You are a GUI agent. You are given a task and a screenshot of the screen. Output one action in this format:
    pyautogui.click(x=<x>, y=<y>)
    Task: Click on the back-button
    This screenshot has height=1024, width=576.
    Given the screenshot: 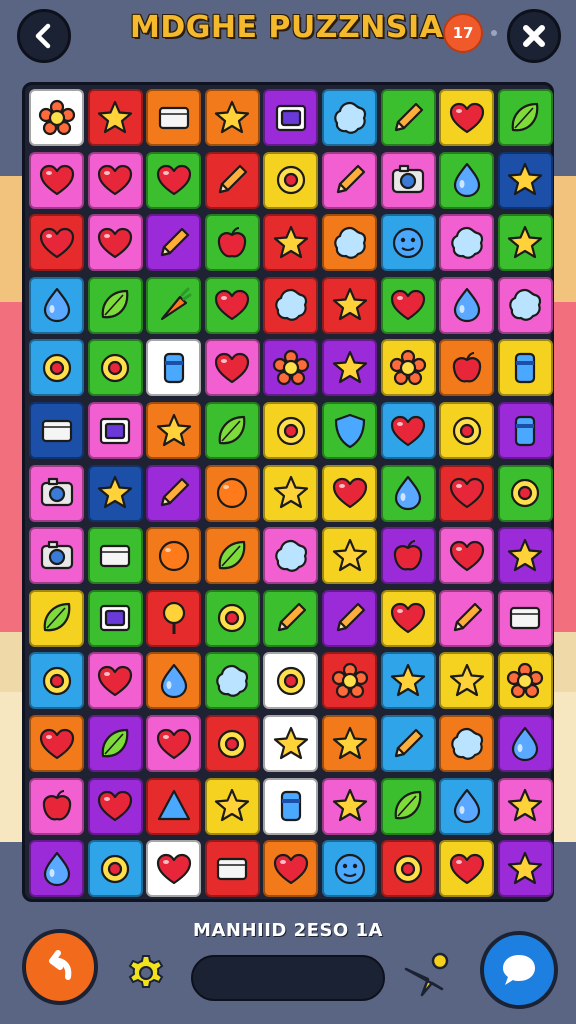 What is the action you would take?
    pyautogui.click(x=44, y=36)
    